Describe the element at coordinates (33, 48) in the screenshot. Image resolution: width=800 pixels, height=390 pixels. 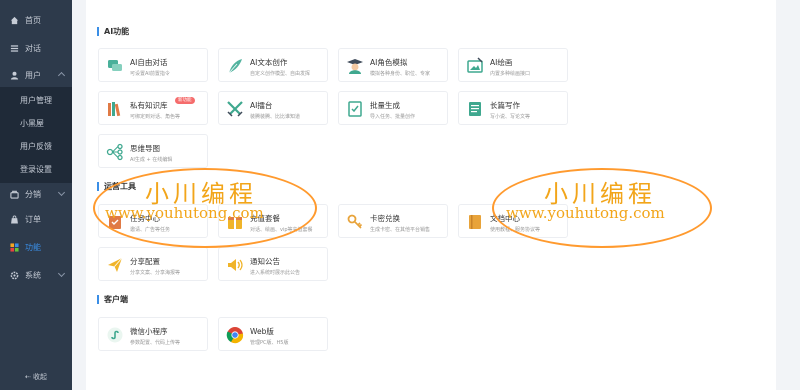
I see `sidebar-item-label: 对话` at that location.